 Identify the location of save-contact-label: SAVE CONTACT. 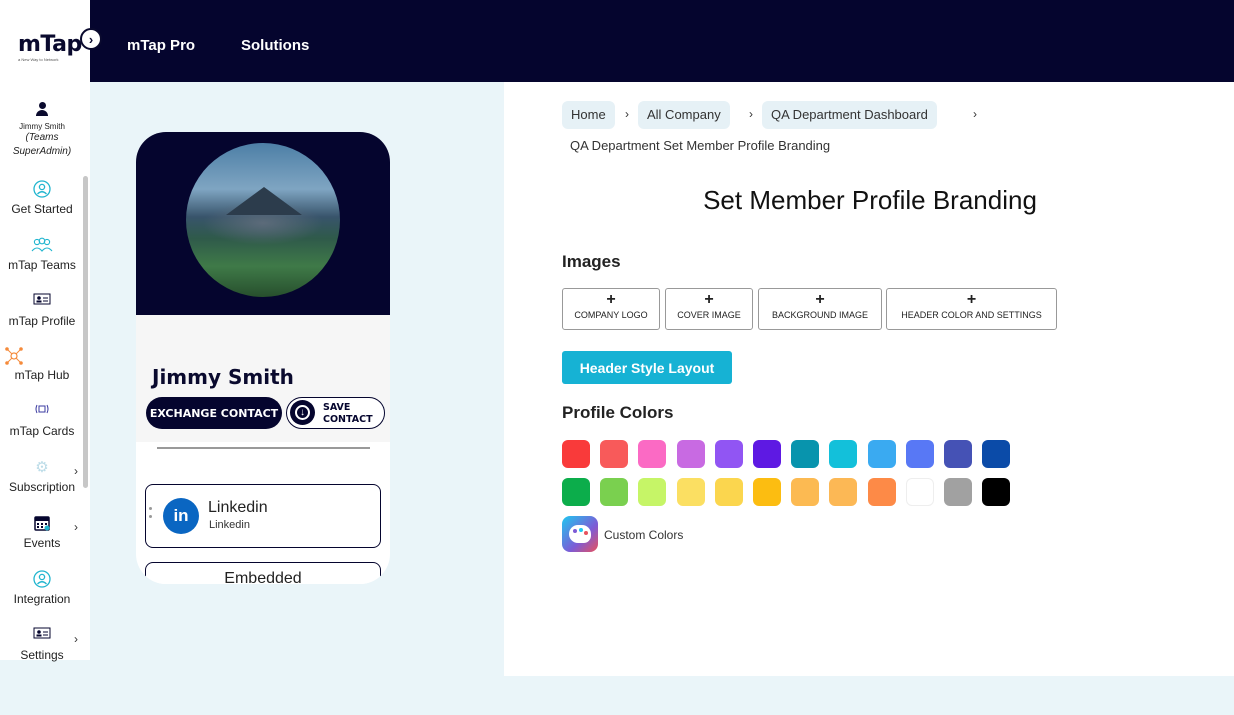
(348, 413).